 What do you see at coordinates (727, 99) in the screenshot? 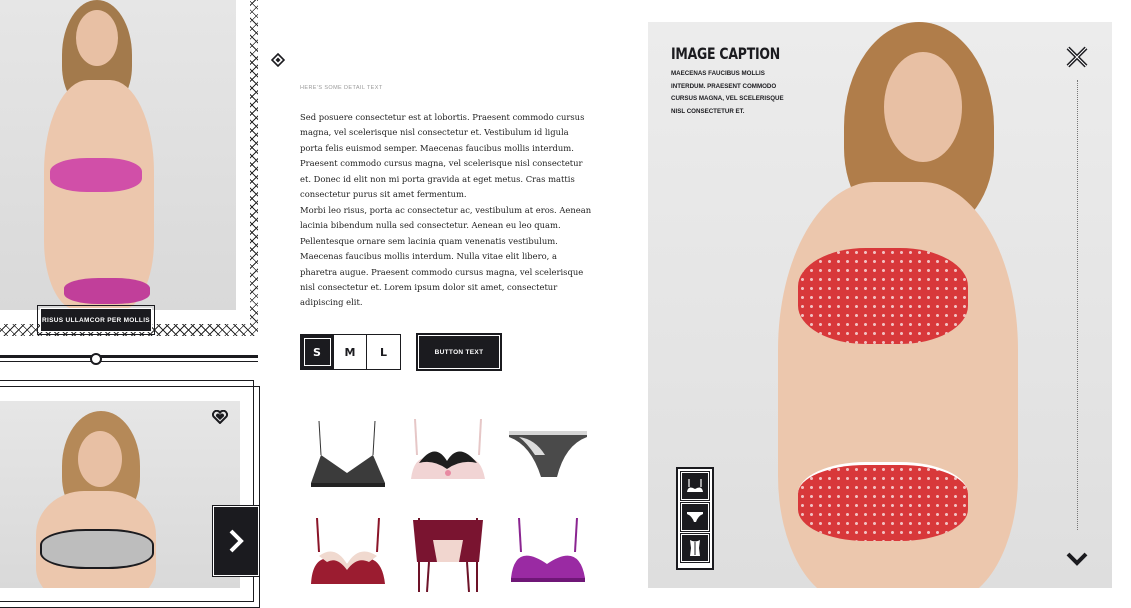
I see `hero-caption-line: CURSUS MAGNA, VEL SCELERISQUE` at bounding box center [727, 99].